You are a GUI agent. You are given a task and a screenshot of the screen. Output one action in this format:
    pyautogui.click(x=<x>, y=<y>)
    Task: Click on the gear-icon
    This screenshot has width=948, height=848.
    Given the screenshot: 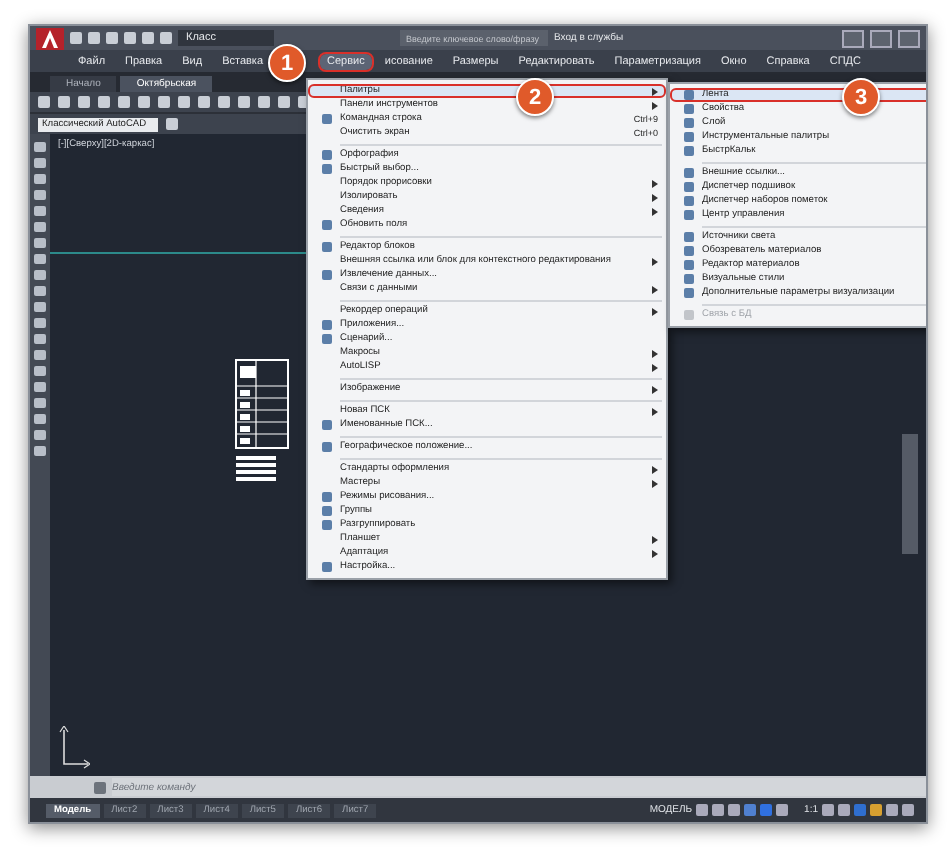 What is the action you would take?
    pyautogui.click(x=172, y=124)
    